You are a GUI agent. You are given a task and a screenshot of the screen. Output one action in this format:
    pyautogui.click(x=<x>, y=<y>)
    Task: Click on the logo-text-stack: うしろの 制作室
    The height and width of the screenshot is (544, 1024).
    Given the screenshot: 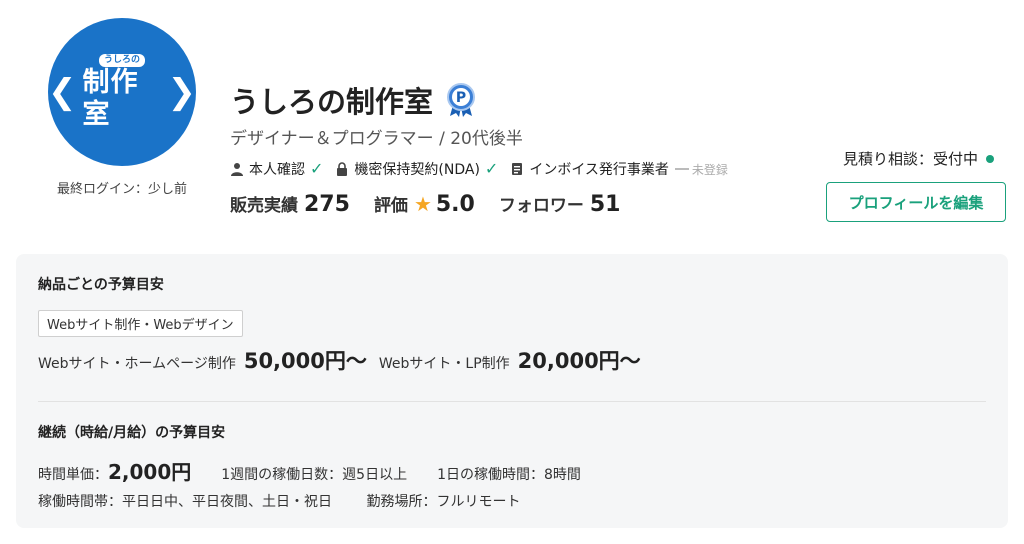 What is the action you would take?
    pyautogui.click(x=122, y=92)
    